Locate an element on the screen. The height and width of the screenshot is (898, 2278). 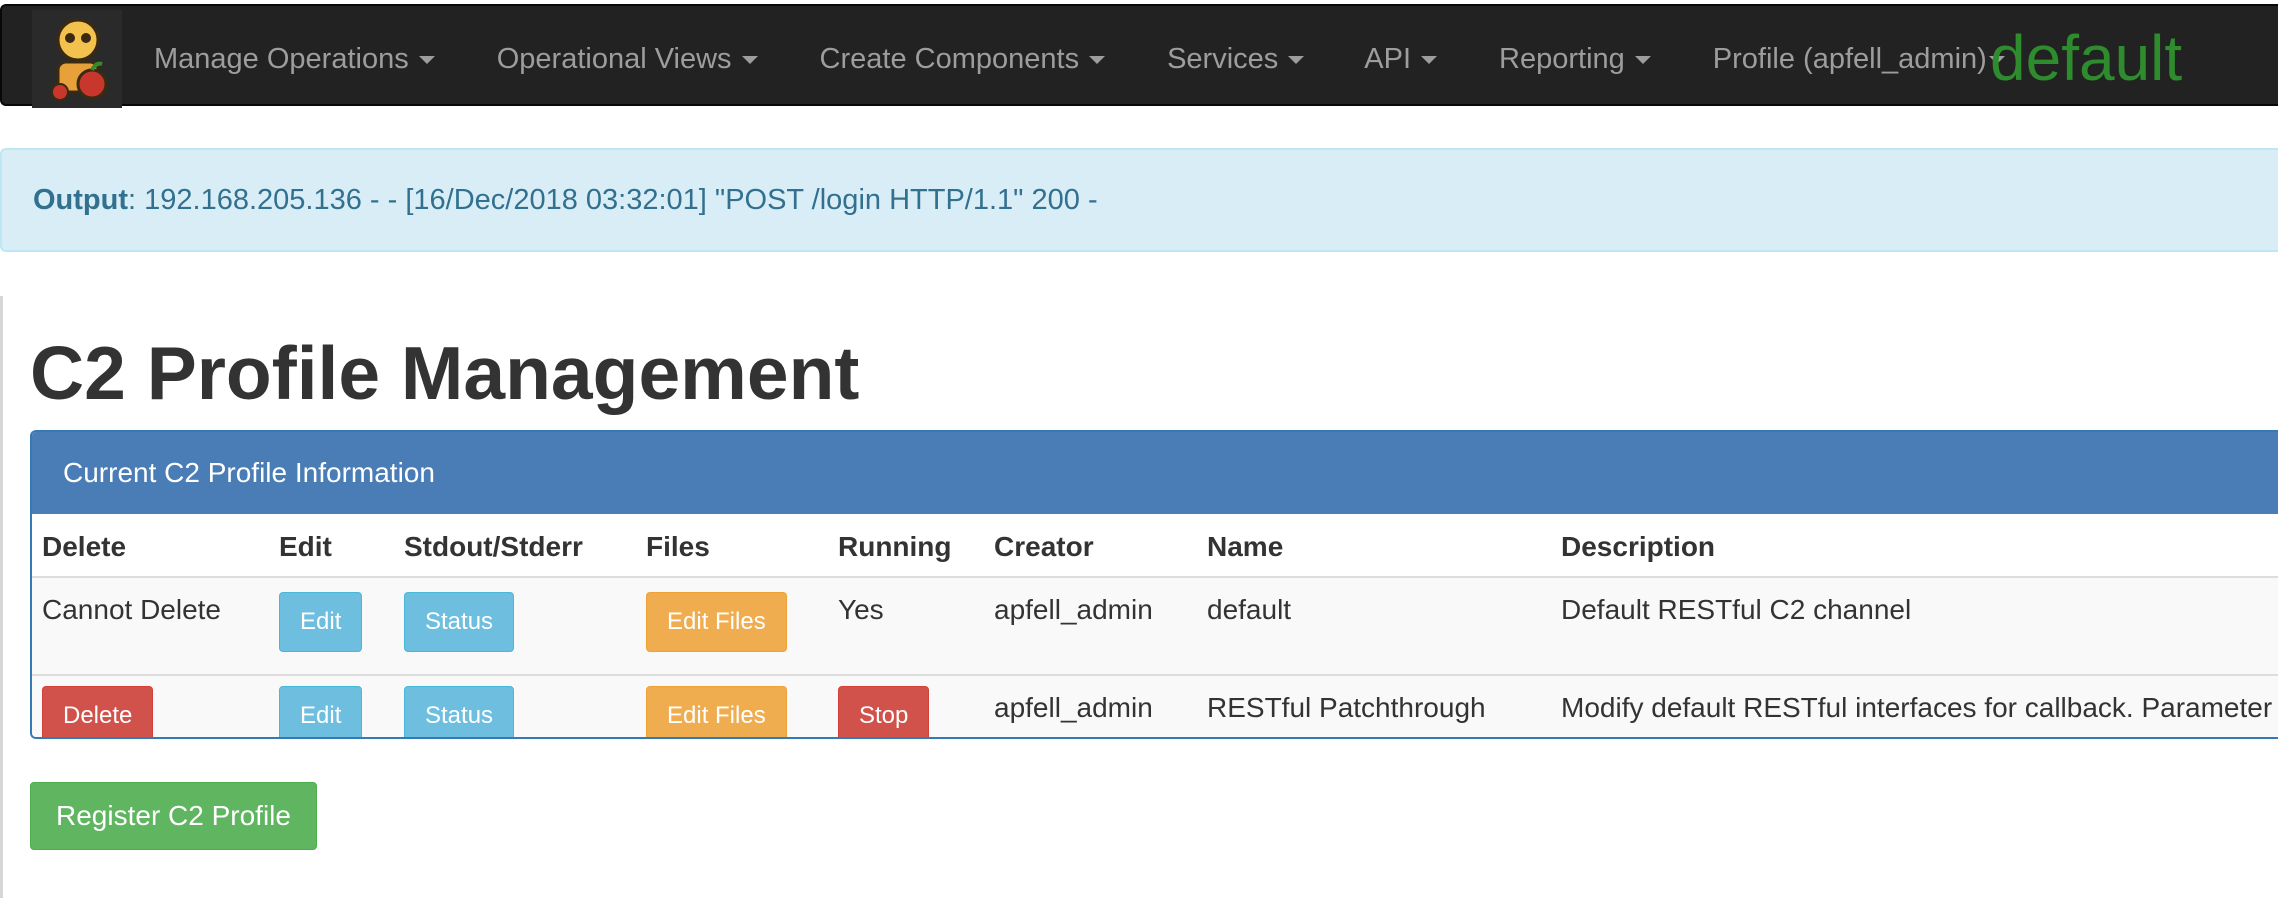
nav-manage-operations-label: Manage Operations is located at coordinates (281, 58).